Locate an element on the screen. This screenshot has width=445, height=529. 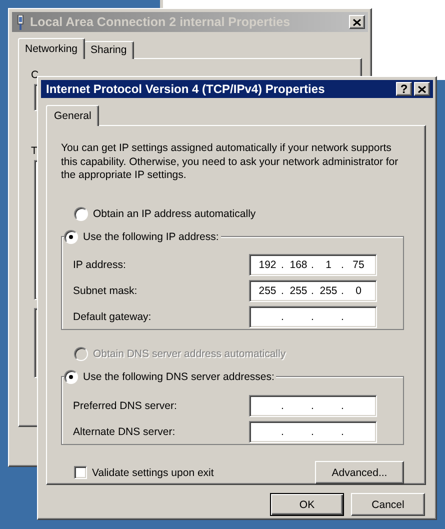
field-label: Alternate DNS server: is located at coordinates (124, 432).